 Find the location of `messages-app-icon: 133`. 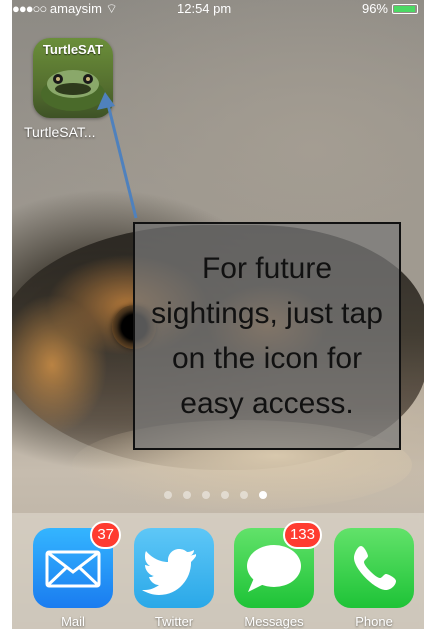

messages-app-icon: 133 is located at coordinates (278, 564).